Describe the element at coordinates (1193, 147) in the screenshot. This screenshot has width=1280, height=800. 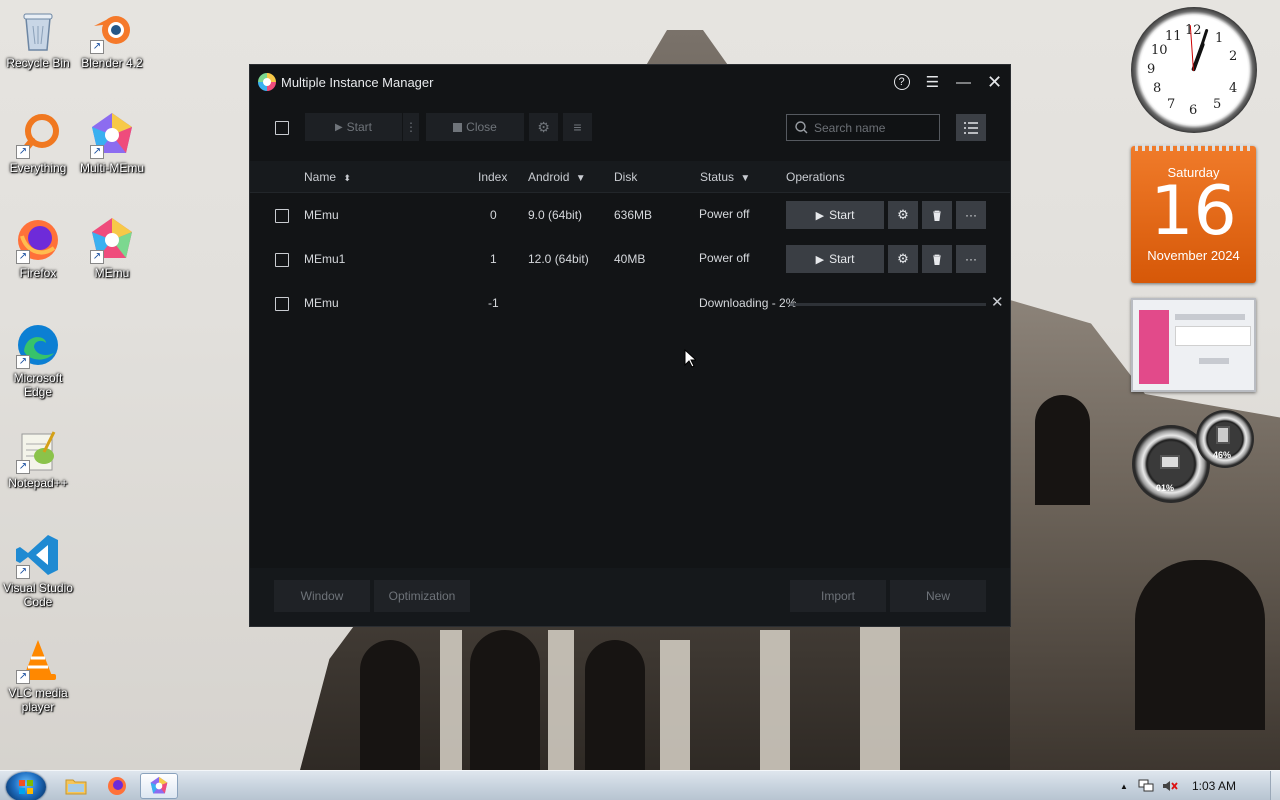
I see `calendar-rings` at that location.